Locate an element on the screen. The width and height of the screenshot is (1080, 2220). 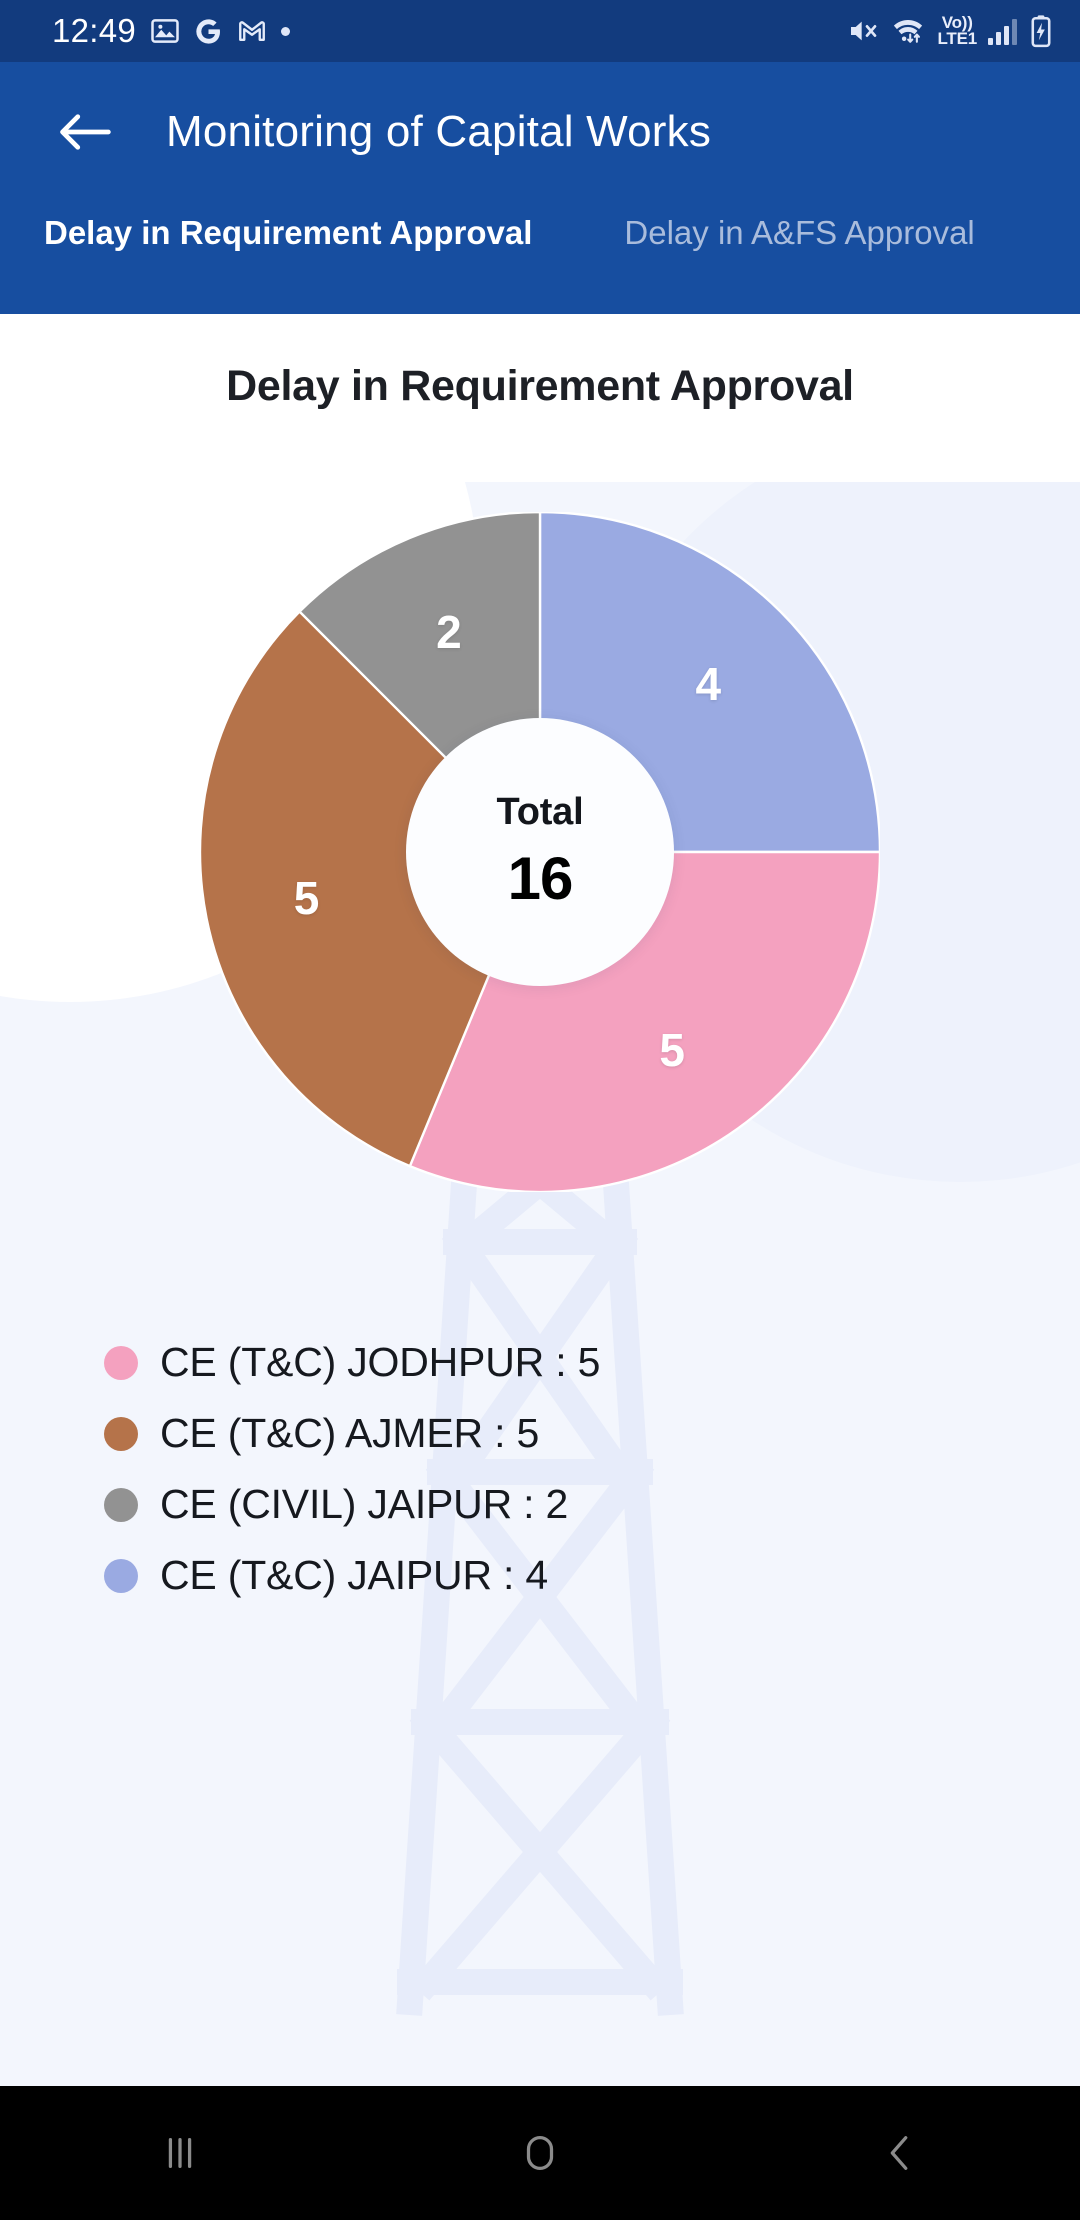
legend-label: CE (T&C) JAIPUR : 4 is located at coordinates (354, 1575).